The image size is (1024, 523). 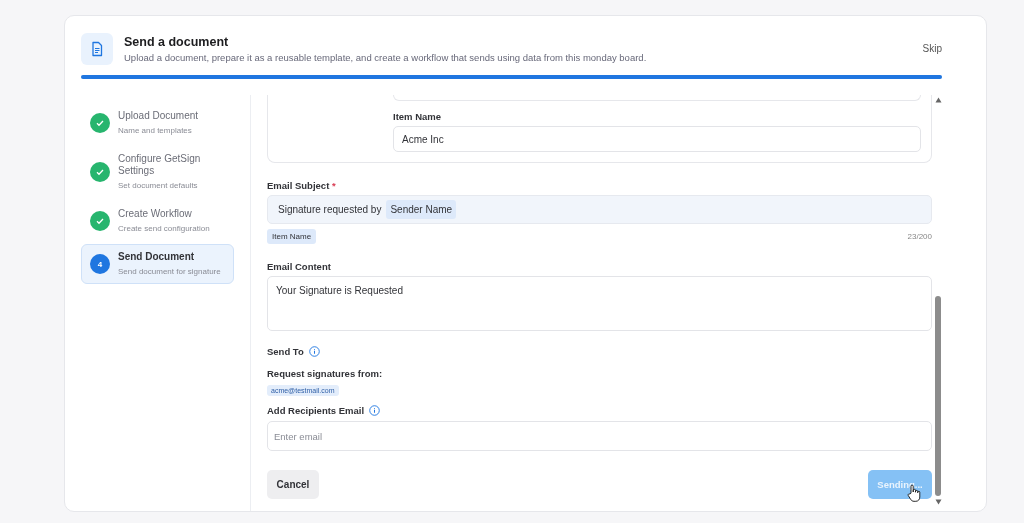 I want to click on skip-button: Skip, so click(x=932, y=48).